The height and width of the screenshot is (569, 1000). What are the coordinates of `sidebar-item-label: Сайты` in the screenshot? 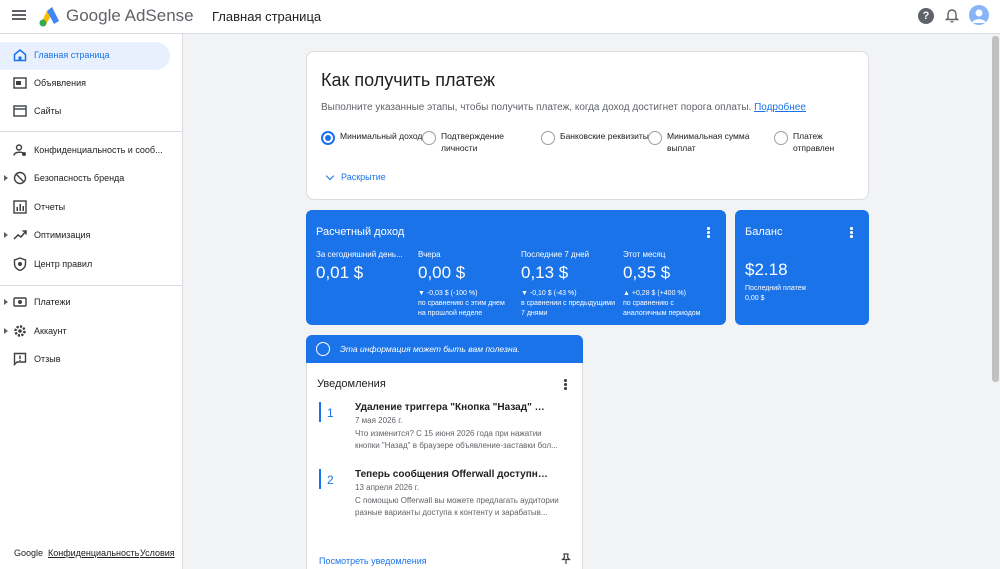 It's located at (48, 111).